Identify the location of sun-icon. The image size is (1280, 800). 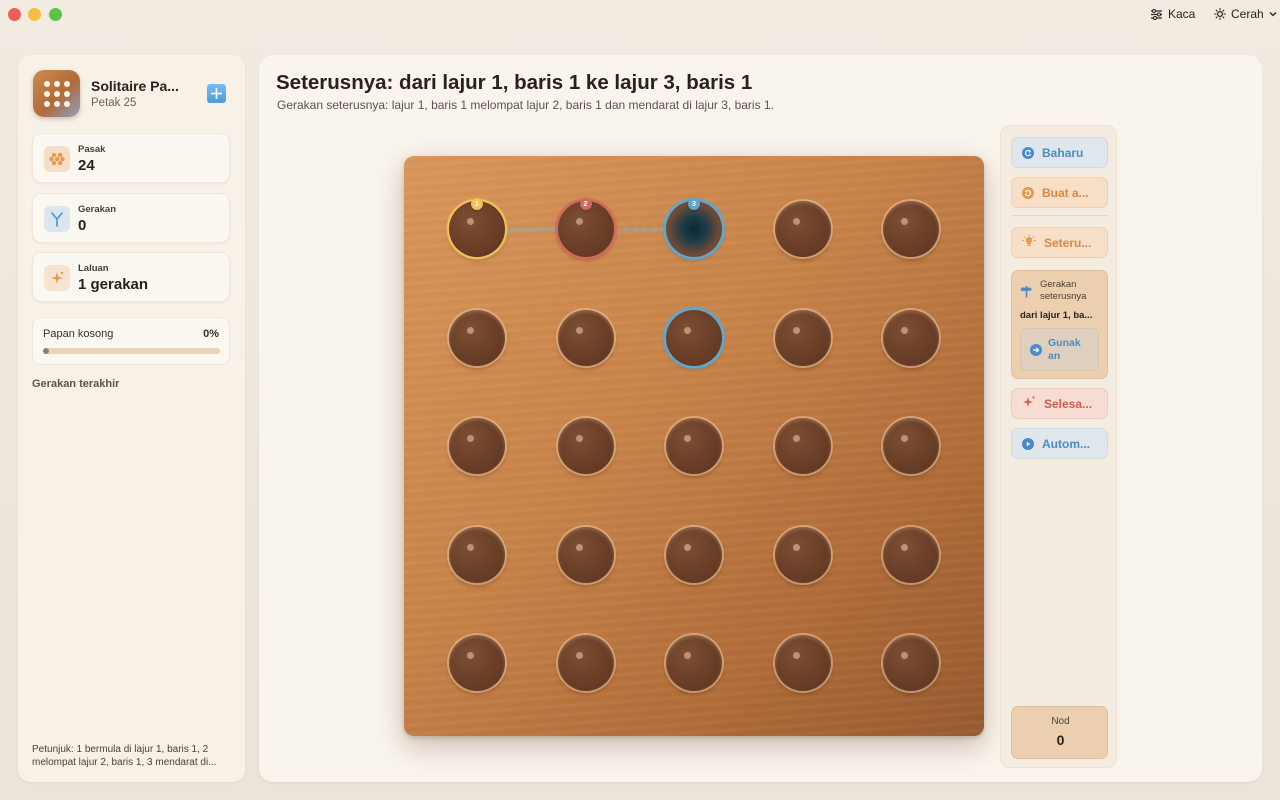
(1220, 14).